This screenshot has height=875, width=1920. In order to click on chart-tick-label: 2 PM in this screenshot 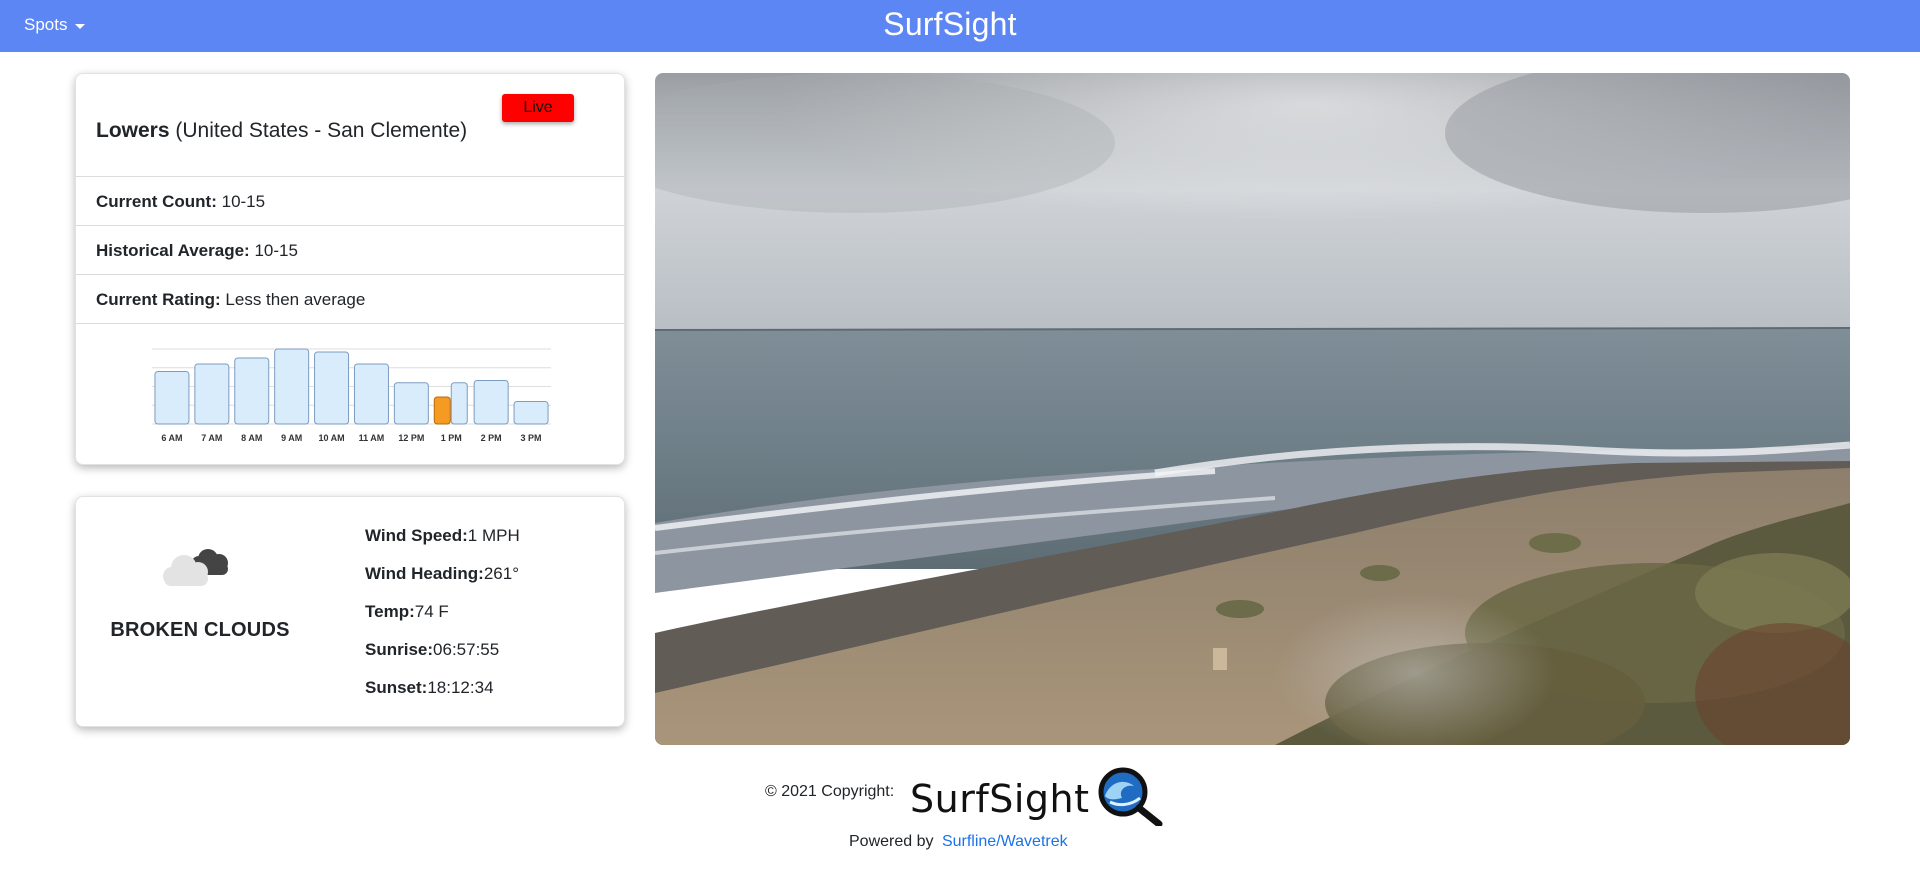, I will do `click(491, 438)`.